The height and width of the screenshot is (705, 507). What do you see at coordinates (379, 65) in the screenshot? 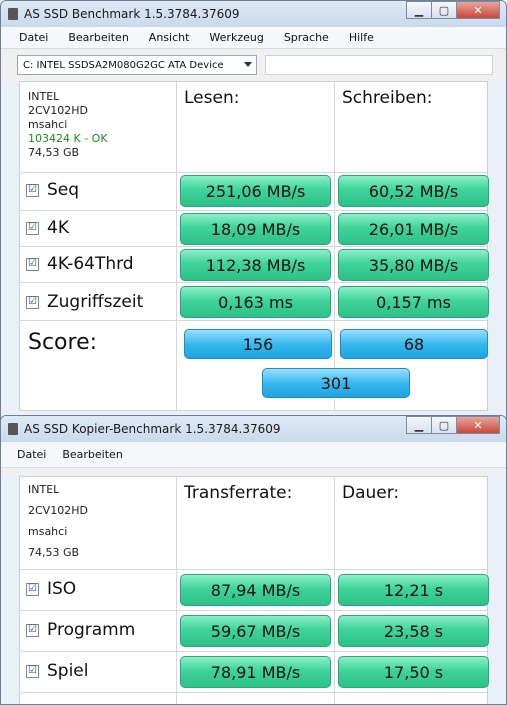
I see `progress-field` at bounding box center [379, 65].